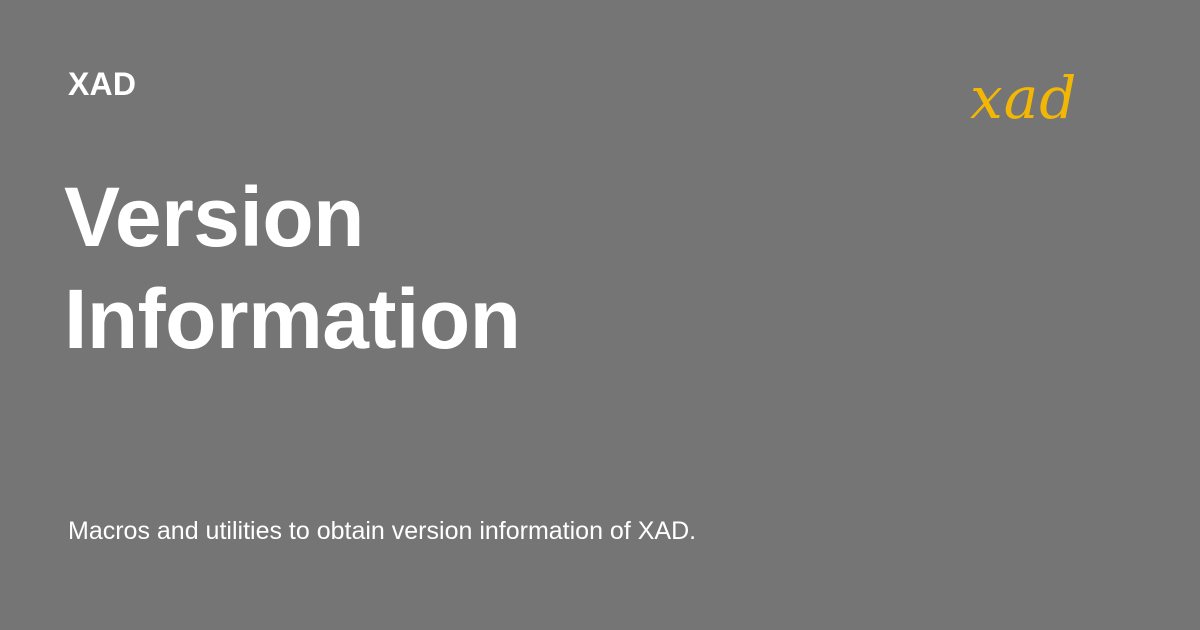 This screenshot has width=1200, height=630. Describe the element at coordinates (214, 217) in the screenshot. I see `page-title-line-1: Version` at that location.